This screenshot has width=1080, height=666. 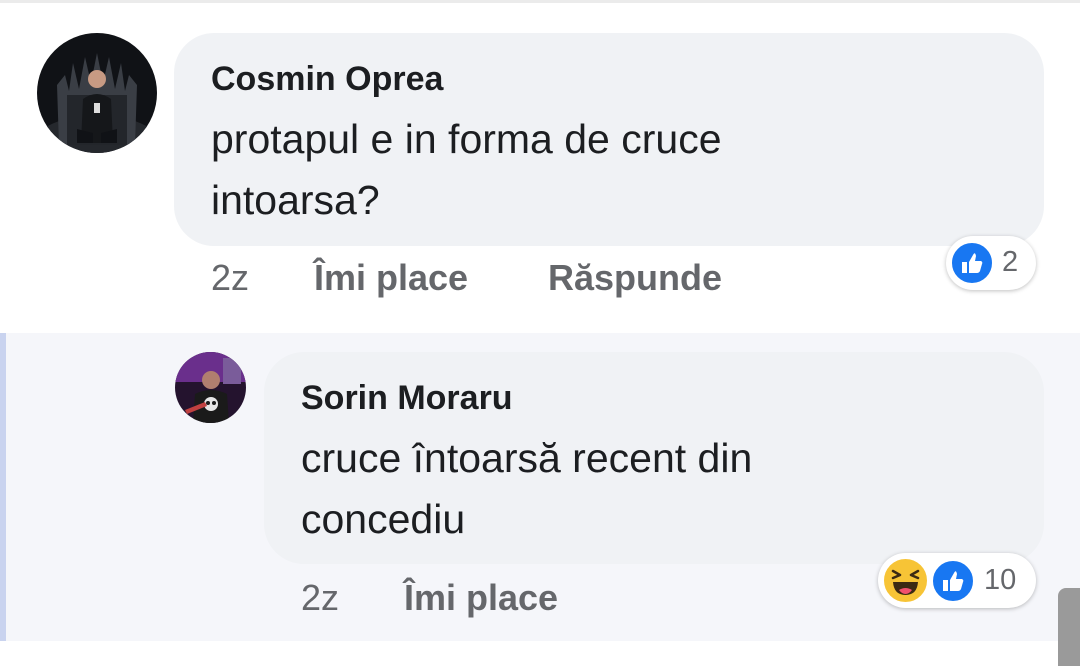 What do you see at coordinates (327, 79) in the screenshot?
I see `comment-author: Cosmin Oprea` at bounding box center [327, 79].